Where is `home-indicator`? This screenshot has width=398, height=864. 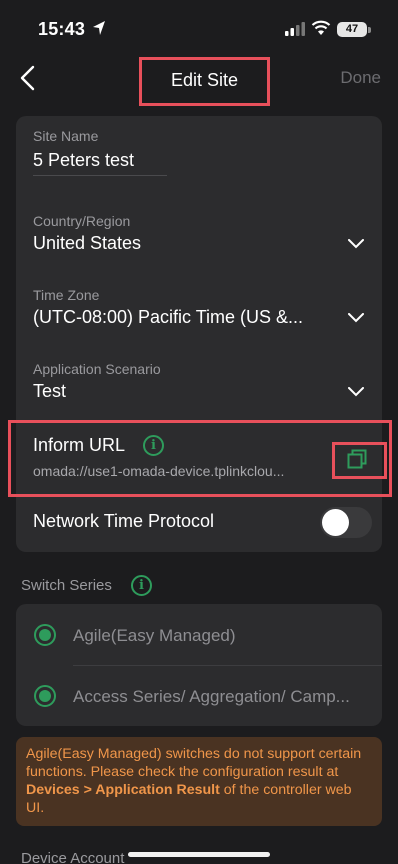 home-indicator is located at coordinates (199, 854).